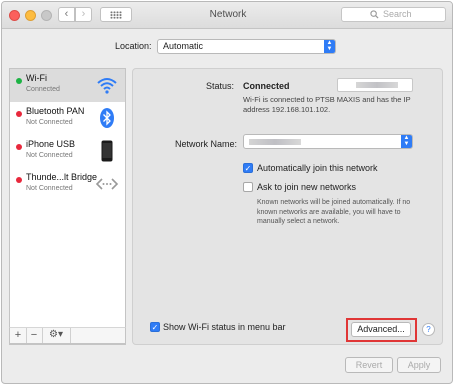 Image resolution: width=456 pixels, height=387 pixels. I want to click on service-item-wifi: Wi-Fi Connected, so click(67, 85).